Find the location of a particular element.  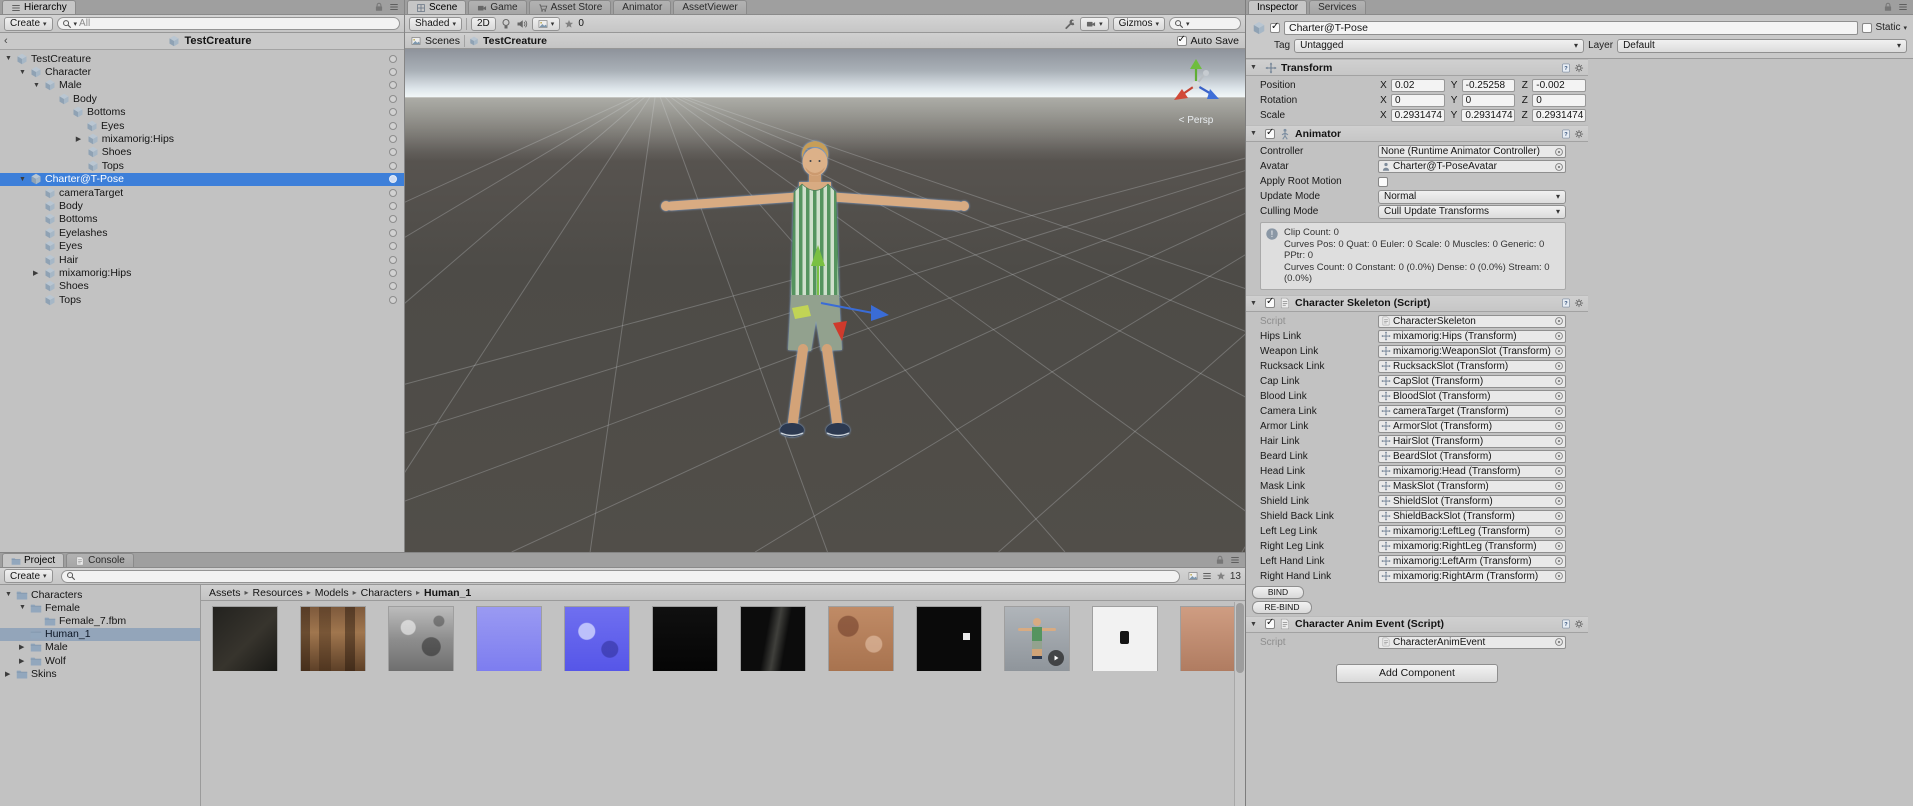

asset-thumbnail-black-mark is located at coordinates (949, 638).